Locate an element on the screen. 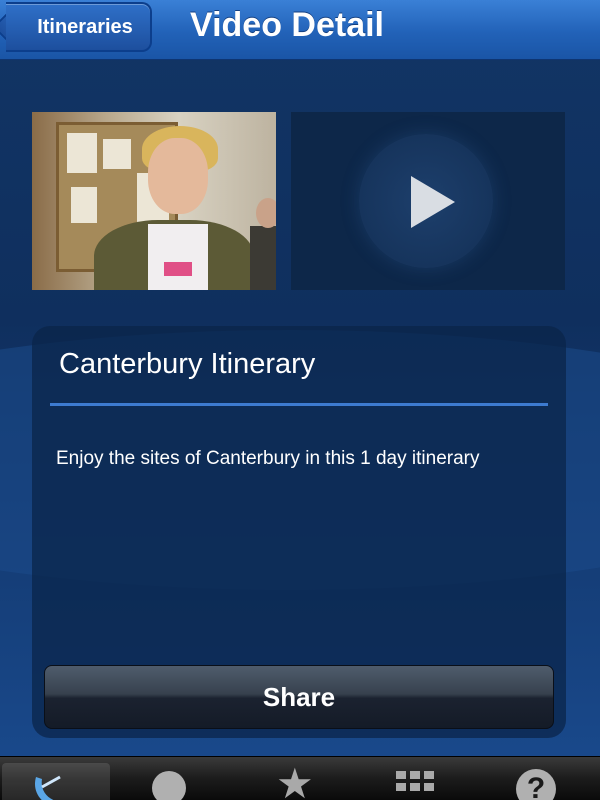  tab-itineraries is located at coordinates (56, 781).